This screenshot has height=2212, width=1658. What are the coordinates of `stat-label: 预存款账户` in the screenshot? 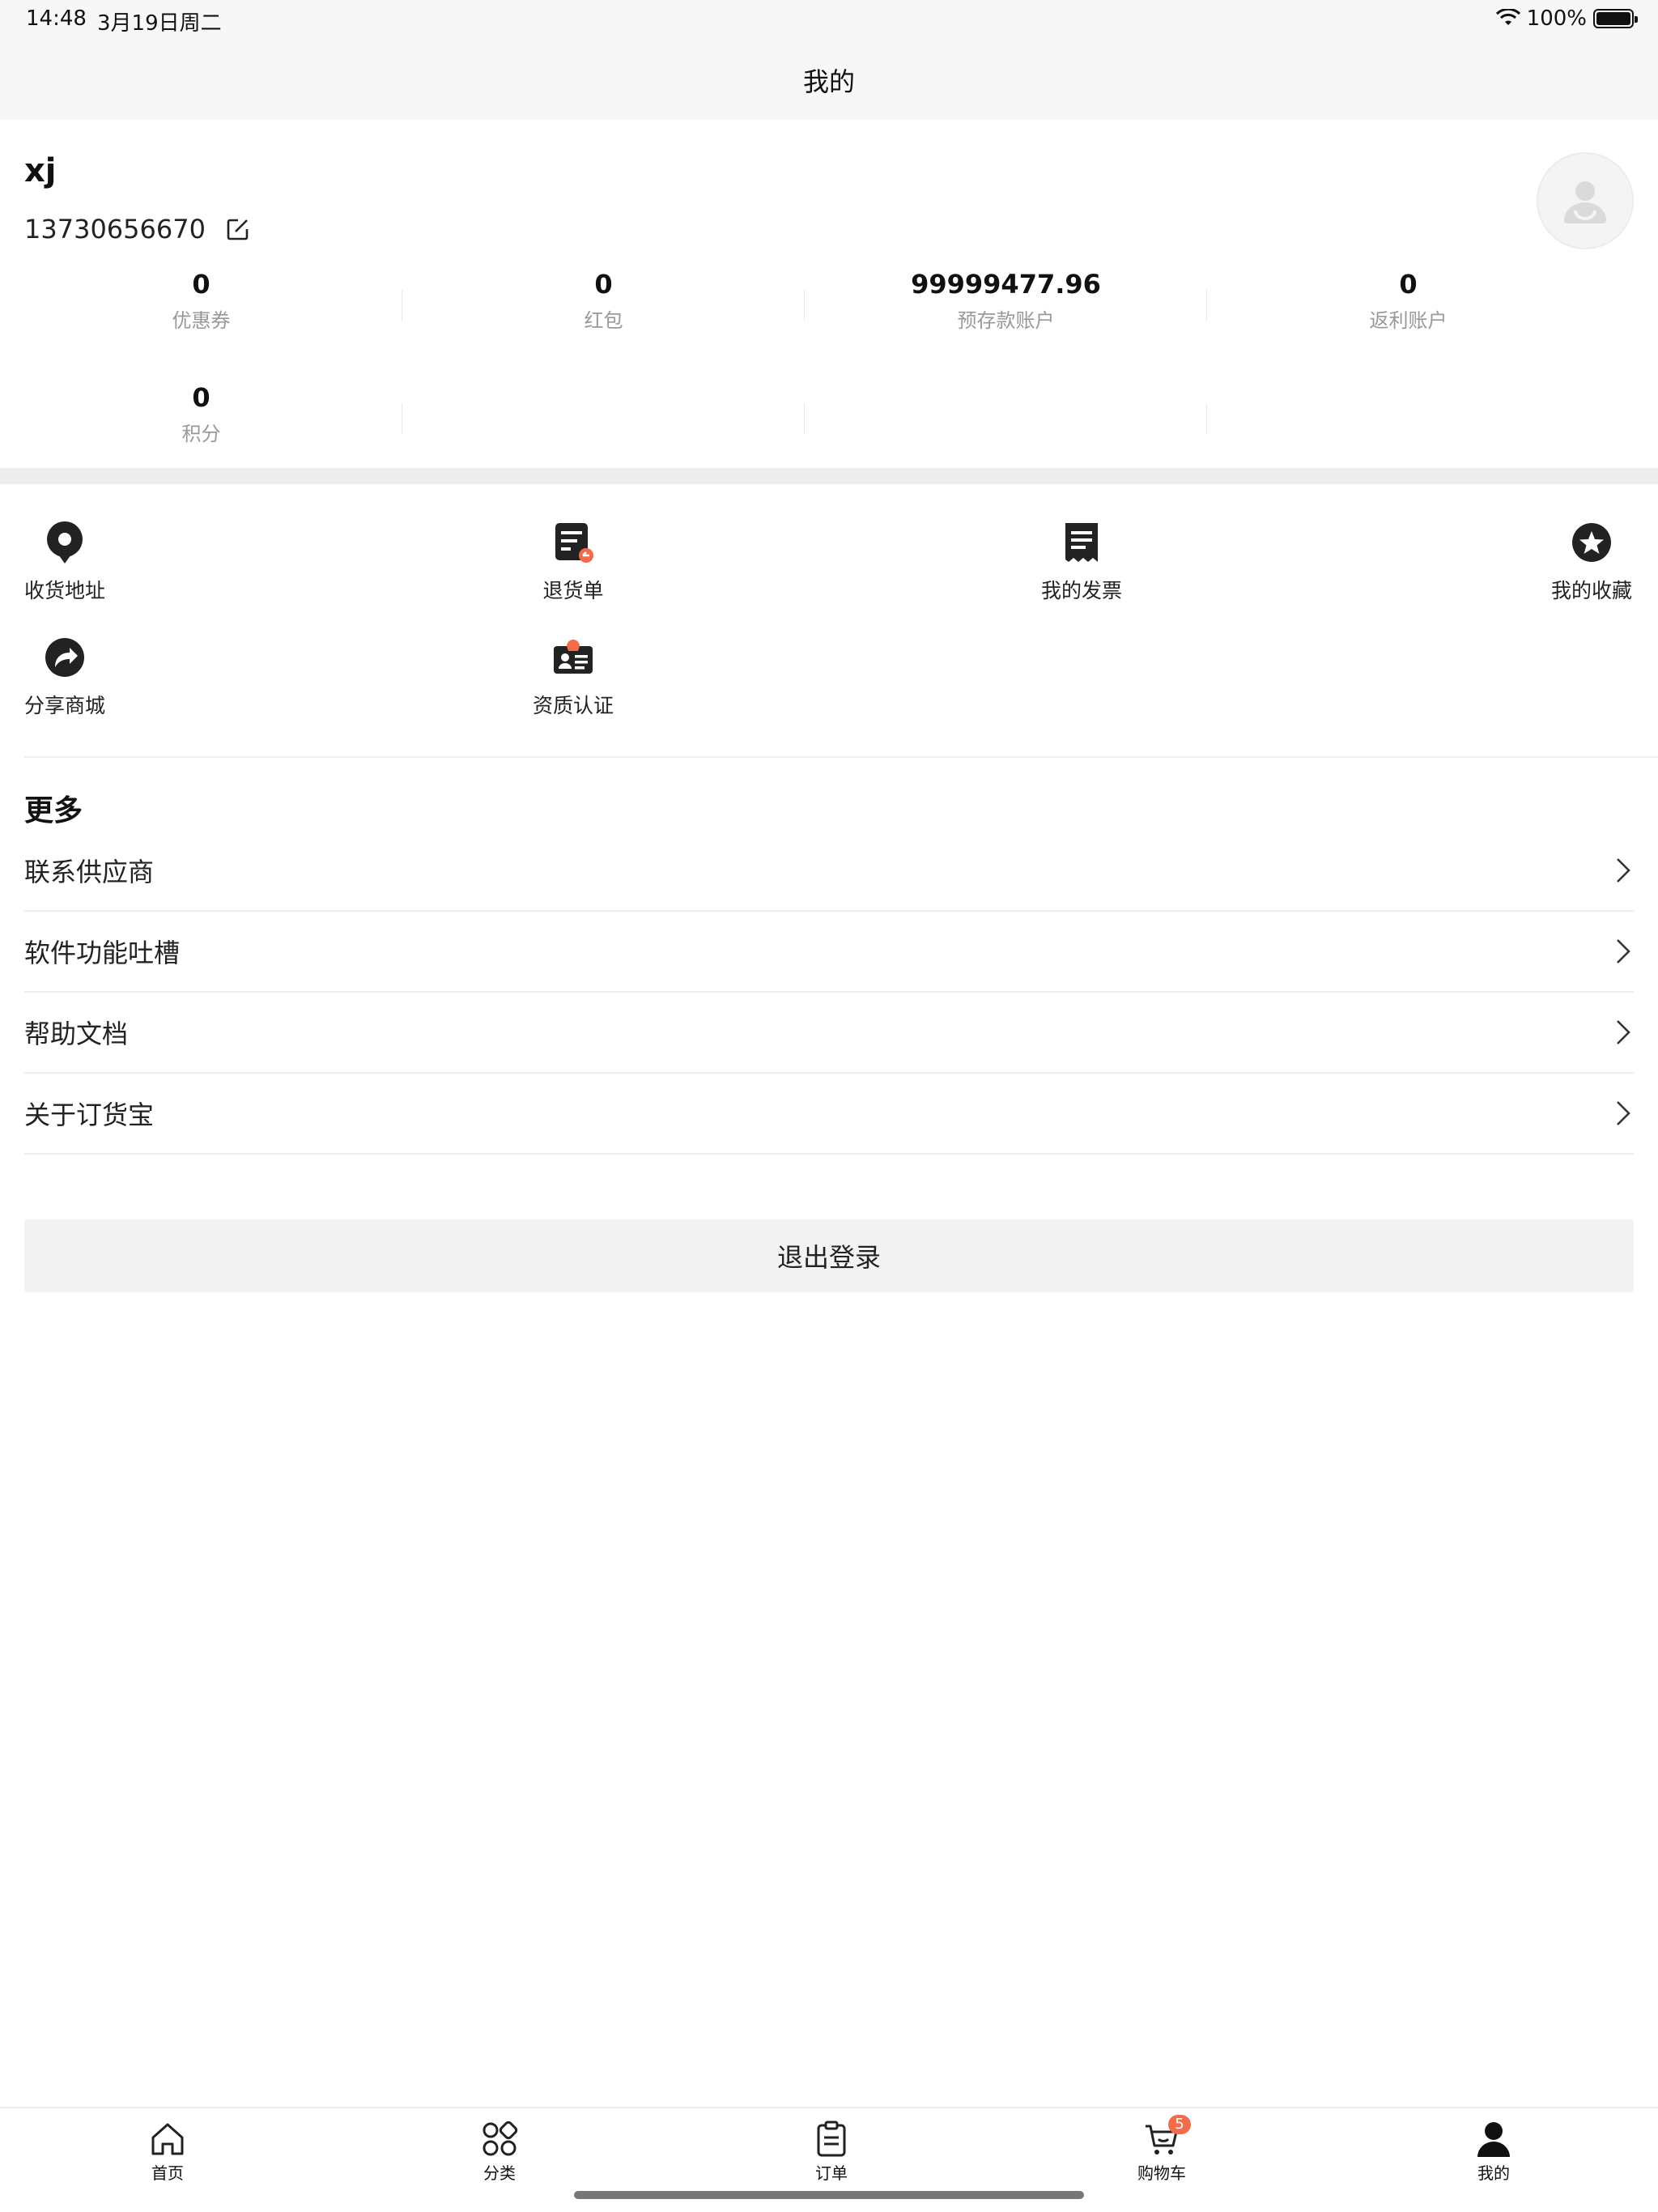 It's located at (1006, 320).